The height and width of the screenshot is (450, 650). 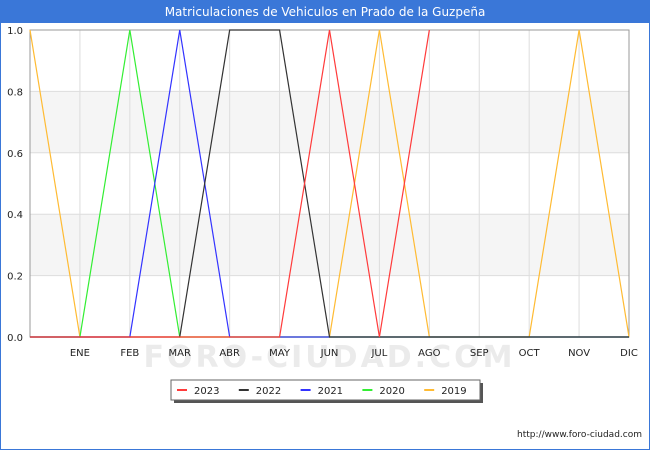 What do you see at coordinates (579, 435) in the screenshot?
I see `source-url: http://www.foro-ciudad.com` at bounding box center [579, 435].